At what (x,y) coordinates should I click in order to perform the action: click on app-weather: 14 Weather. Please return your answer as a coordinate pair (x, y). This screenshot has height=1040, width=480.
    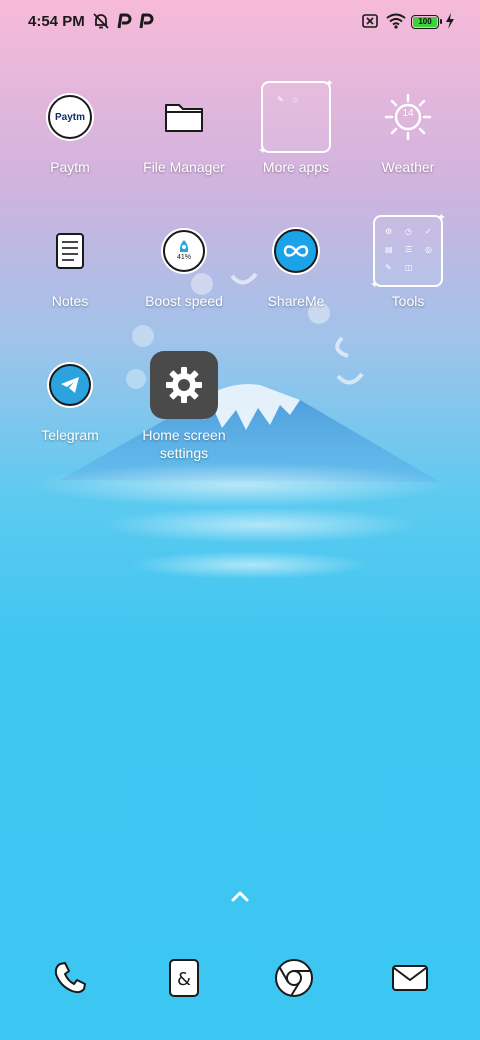
    Looking at the image, I should click on (408, 129).